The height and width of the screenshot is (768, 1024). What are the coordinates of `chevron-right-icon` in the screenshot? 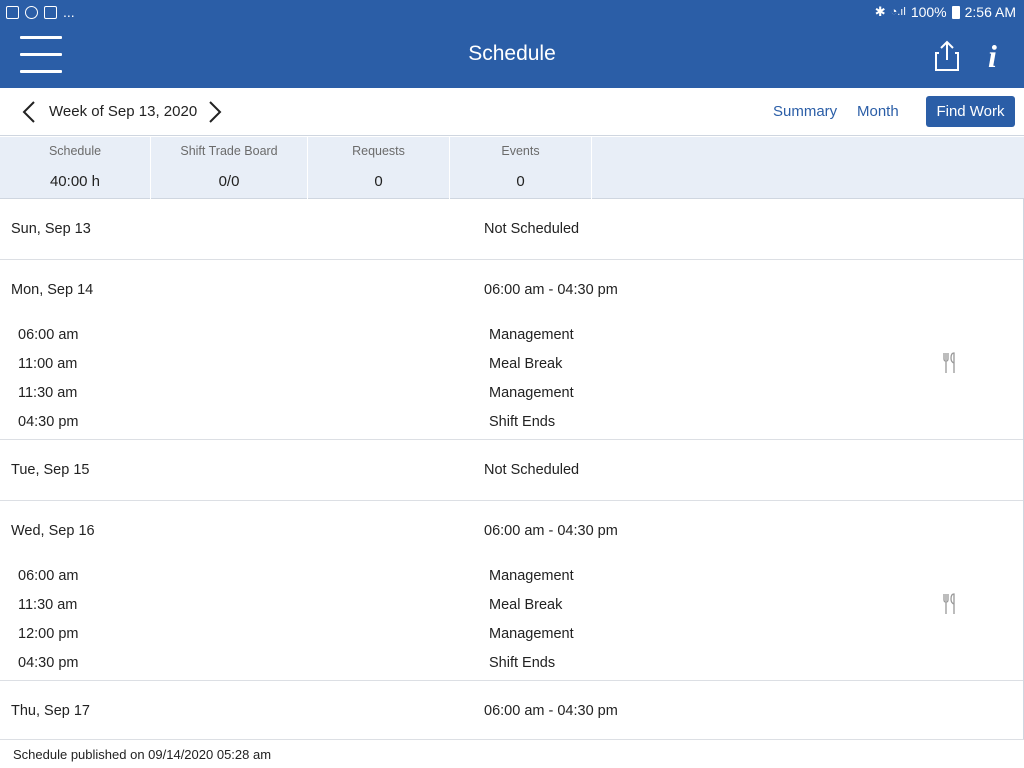 It's located at (214, 112).